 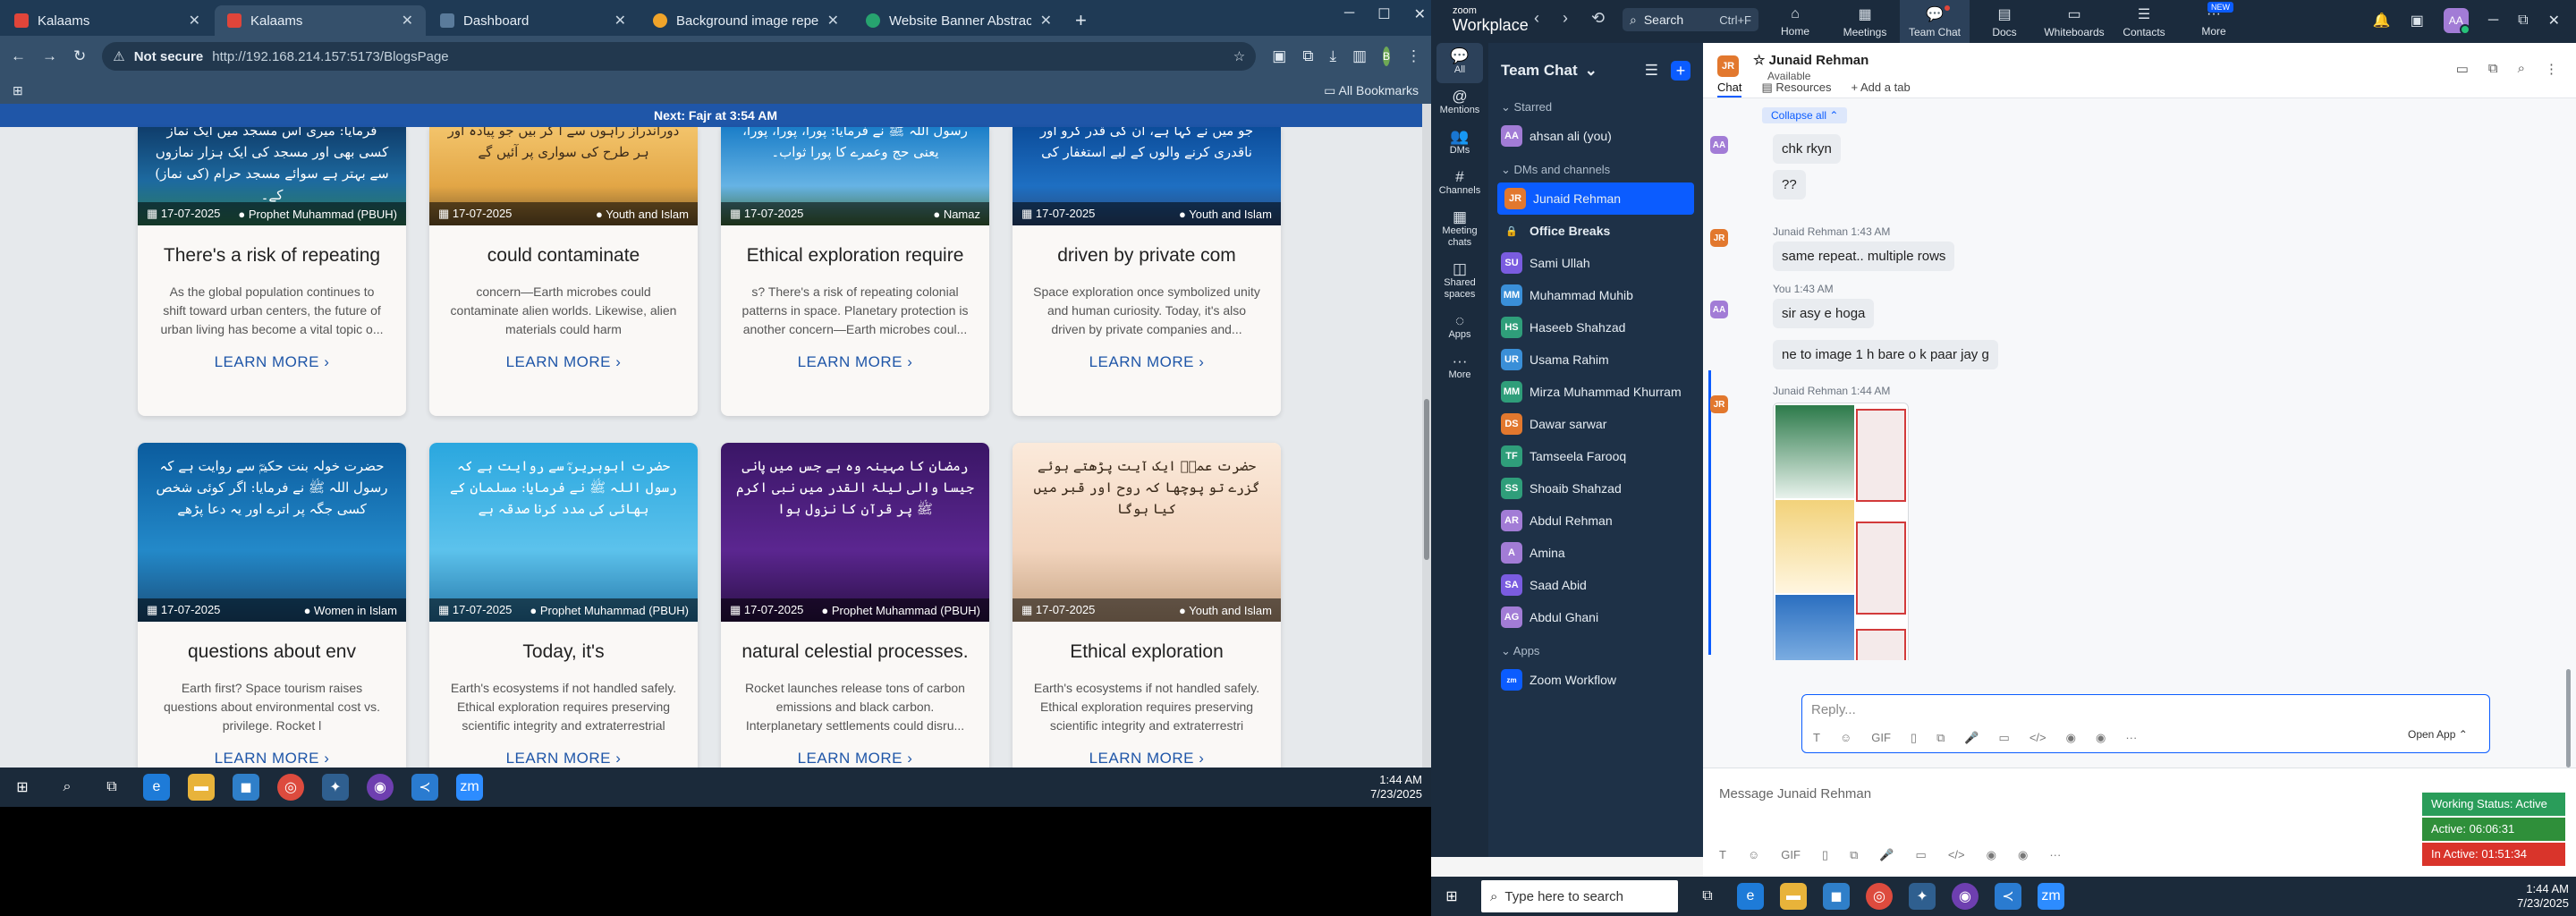 I want to click on contact-item: MM Mirza Muhammad Khurram, so click(x=1595, y=392).